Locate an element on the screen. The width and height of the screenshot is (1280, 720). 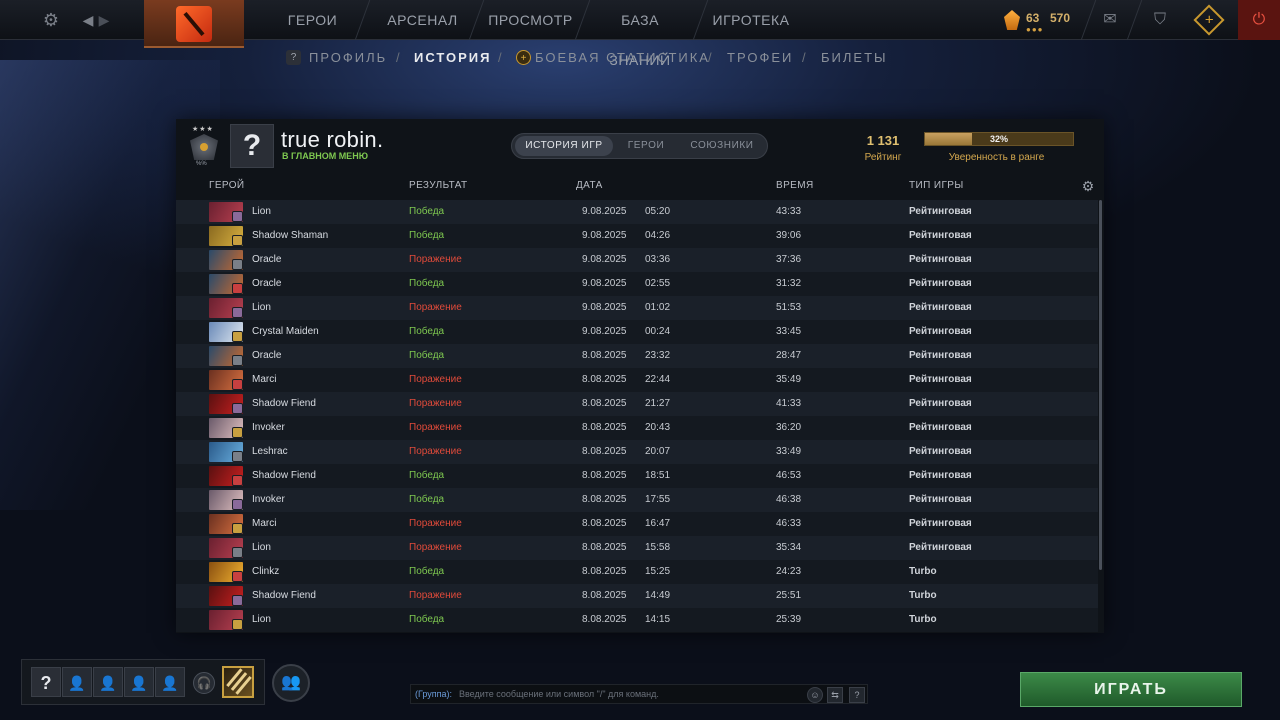
tab-trophies: ТРОФЕИ is located at coordinates (760, 57).